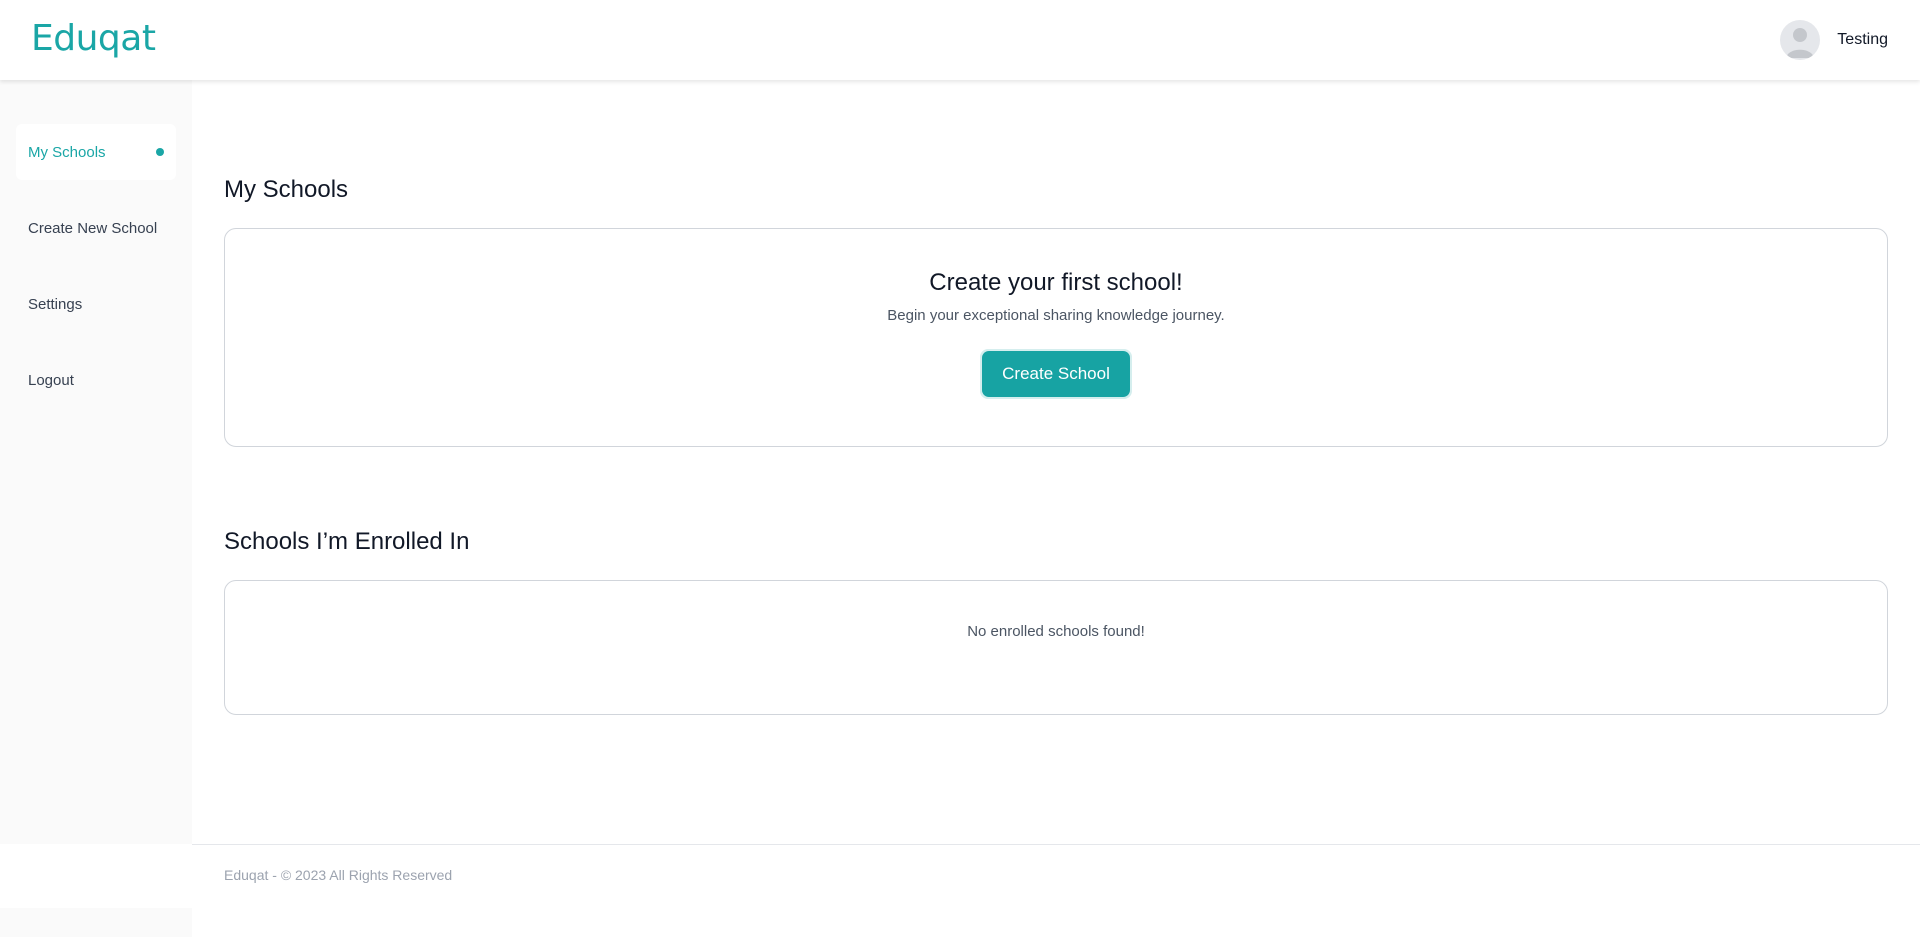 Image resolution: width=1920 pixels, height=937 pixels. I want to click on user-name: Testing, so click(1862, 40).